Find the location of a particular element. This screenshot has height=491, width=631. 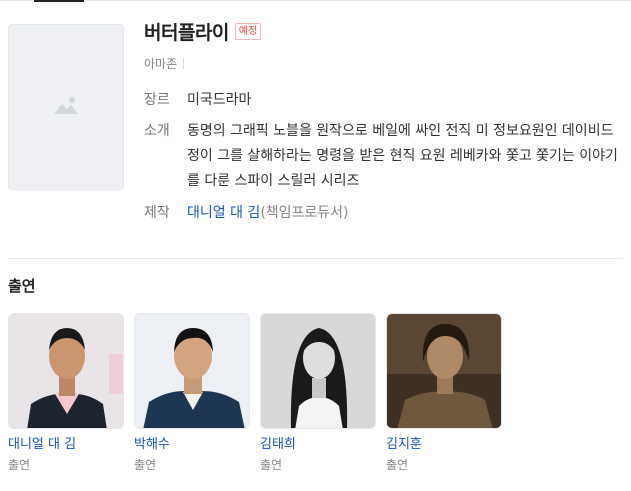

network-line: 아마존 is located at coordinates (164, 63).